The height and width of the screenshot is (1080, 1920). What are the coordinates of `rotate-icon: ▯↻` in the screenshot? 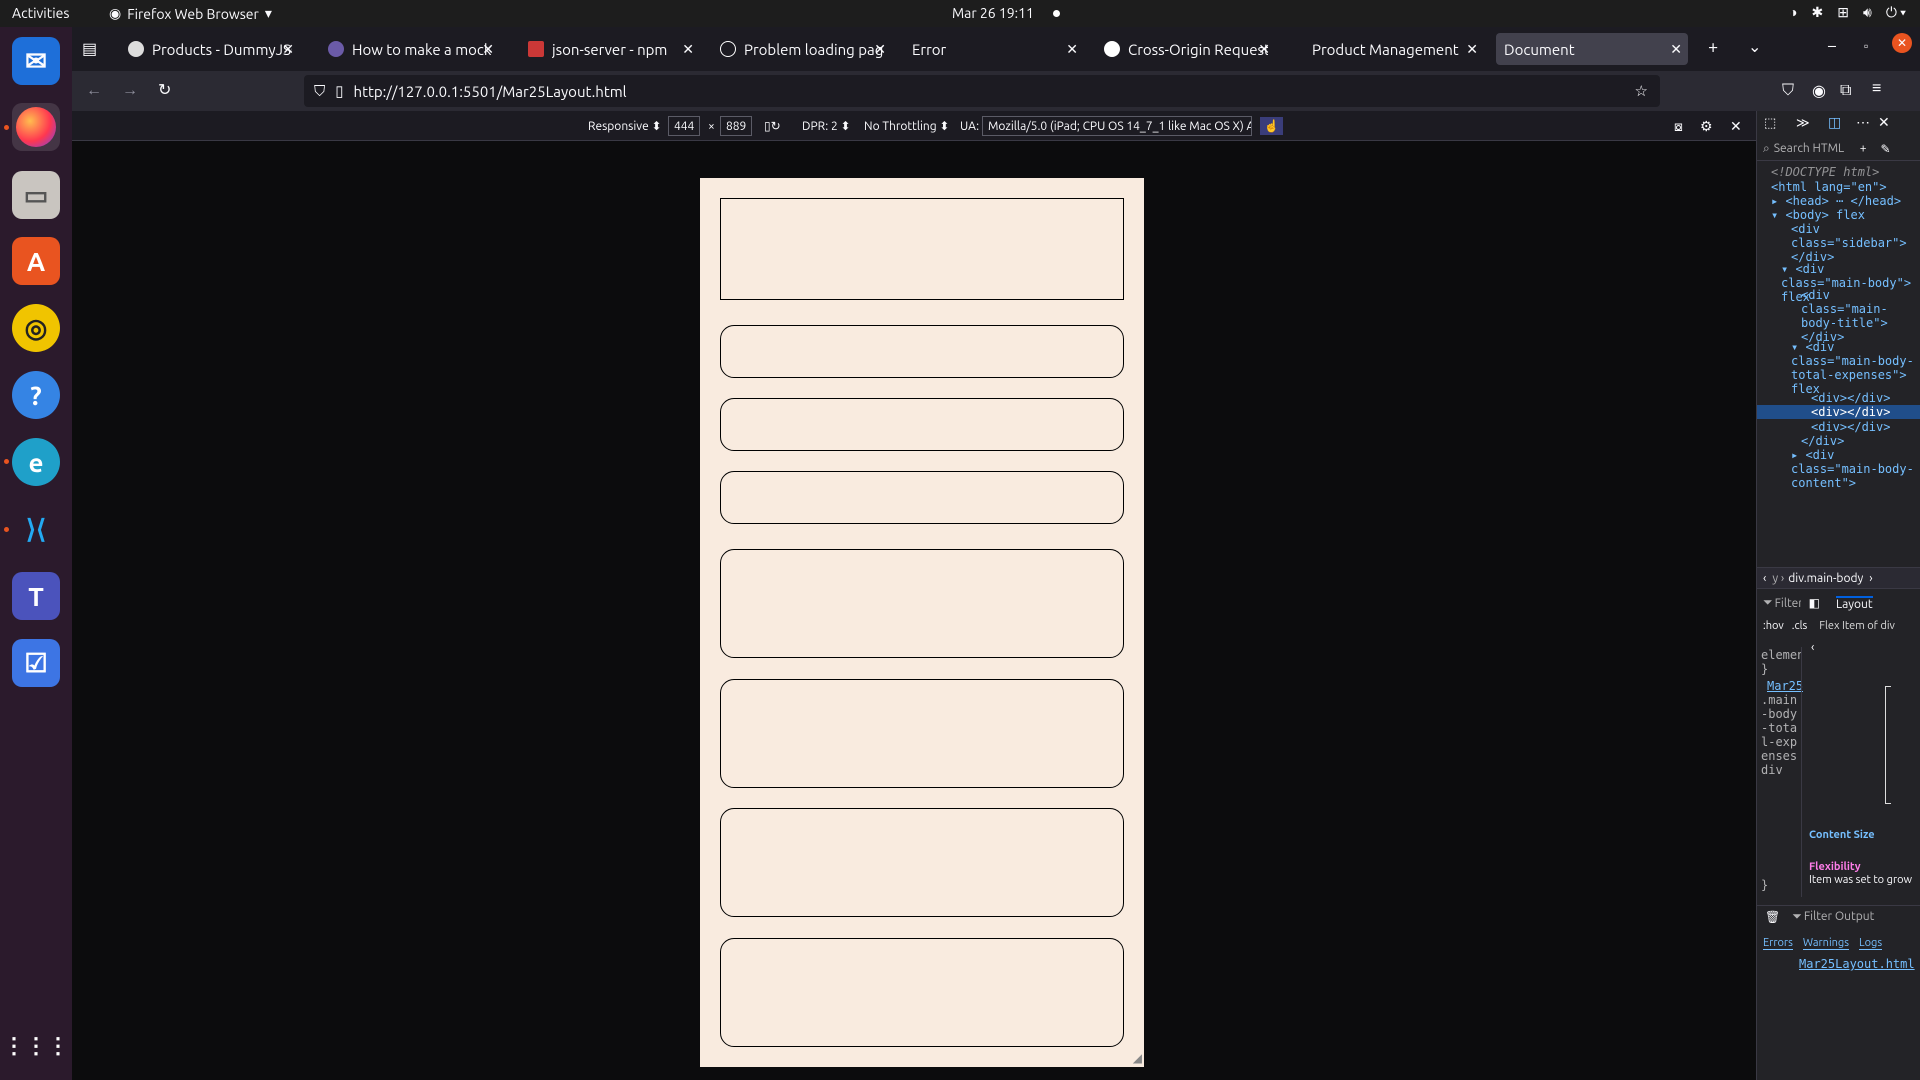 It's located at (772, 126).